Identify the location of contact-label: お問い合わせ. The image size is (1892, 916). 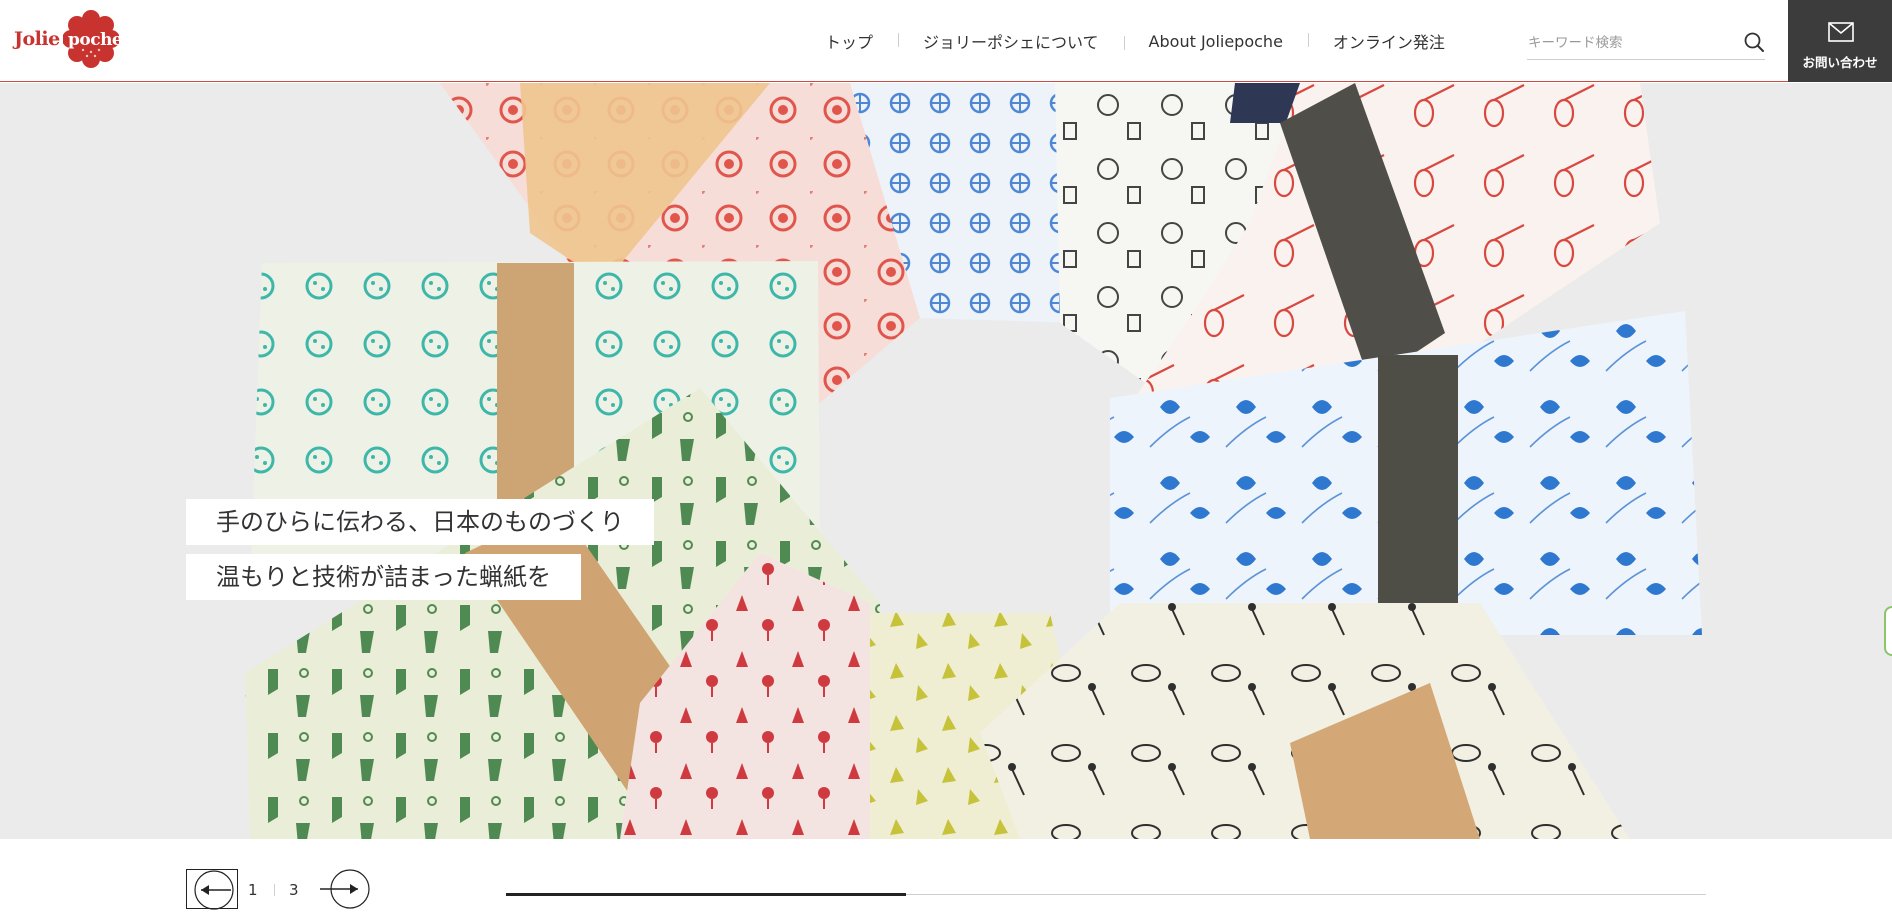
(1840, 62).